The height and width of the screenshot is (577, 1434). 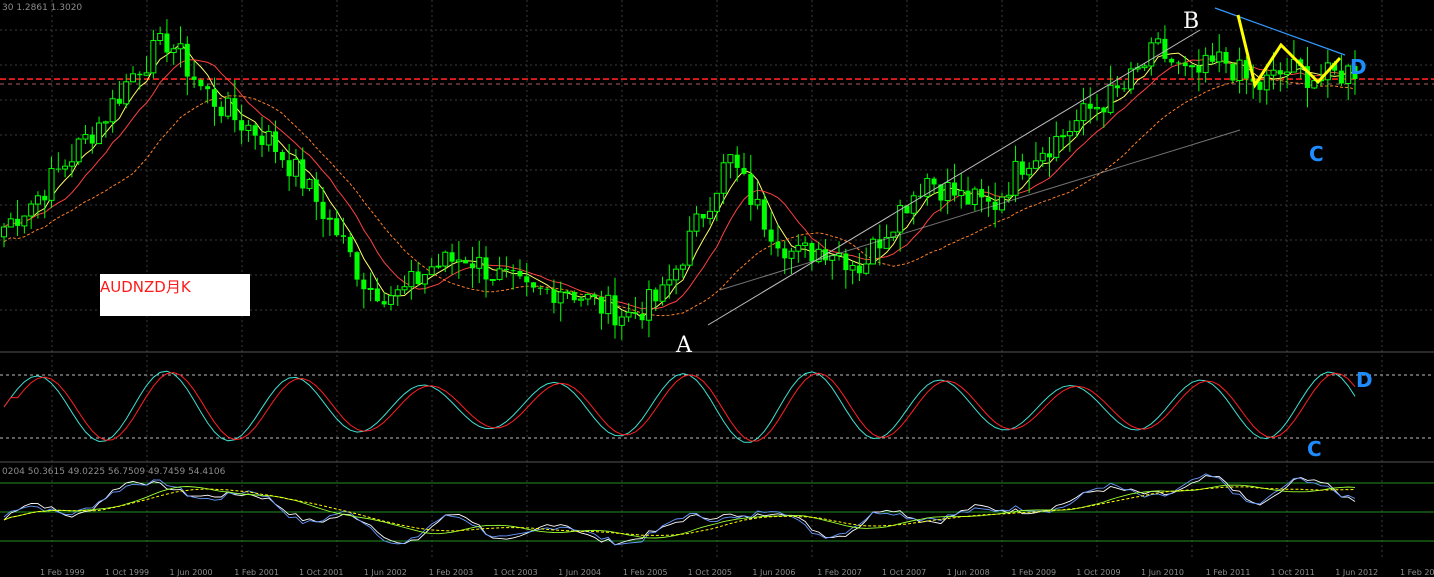 What do you see at coordinates (1316, 154) in the screenshot?
I see `wave-point-c-price: C` at bounding box center [1316, 154].